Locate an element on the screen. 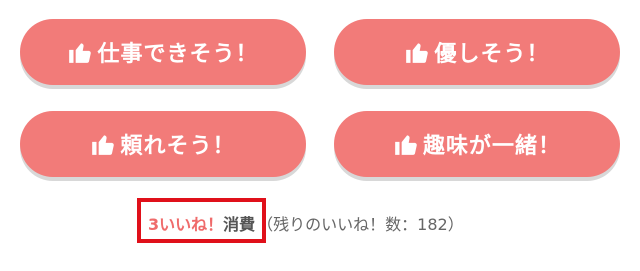  like-button-reliable: 頼れそう！ is located at coordinates (163, 144).